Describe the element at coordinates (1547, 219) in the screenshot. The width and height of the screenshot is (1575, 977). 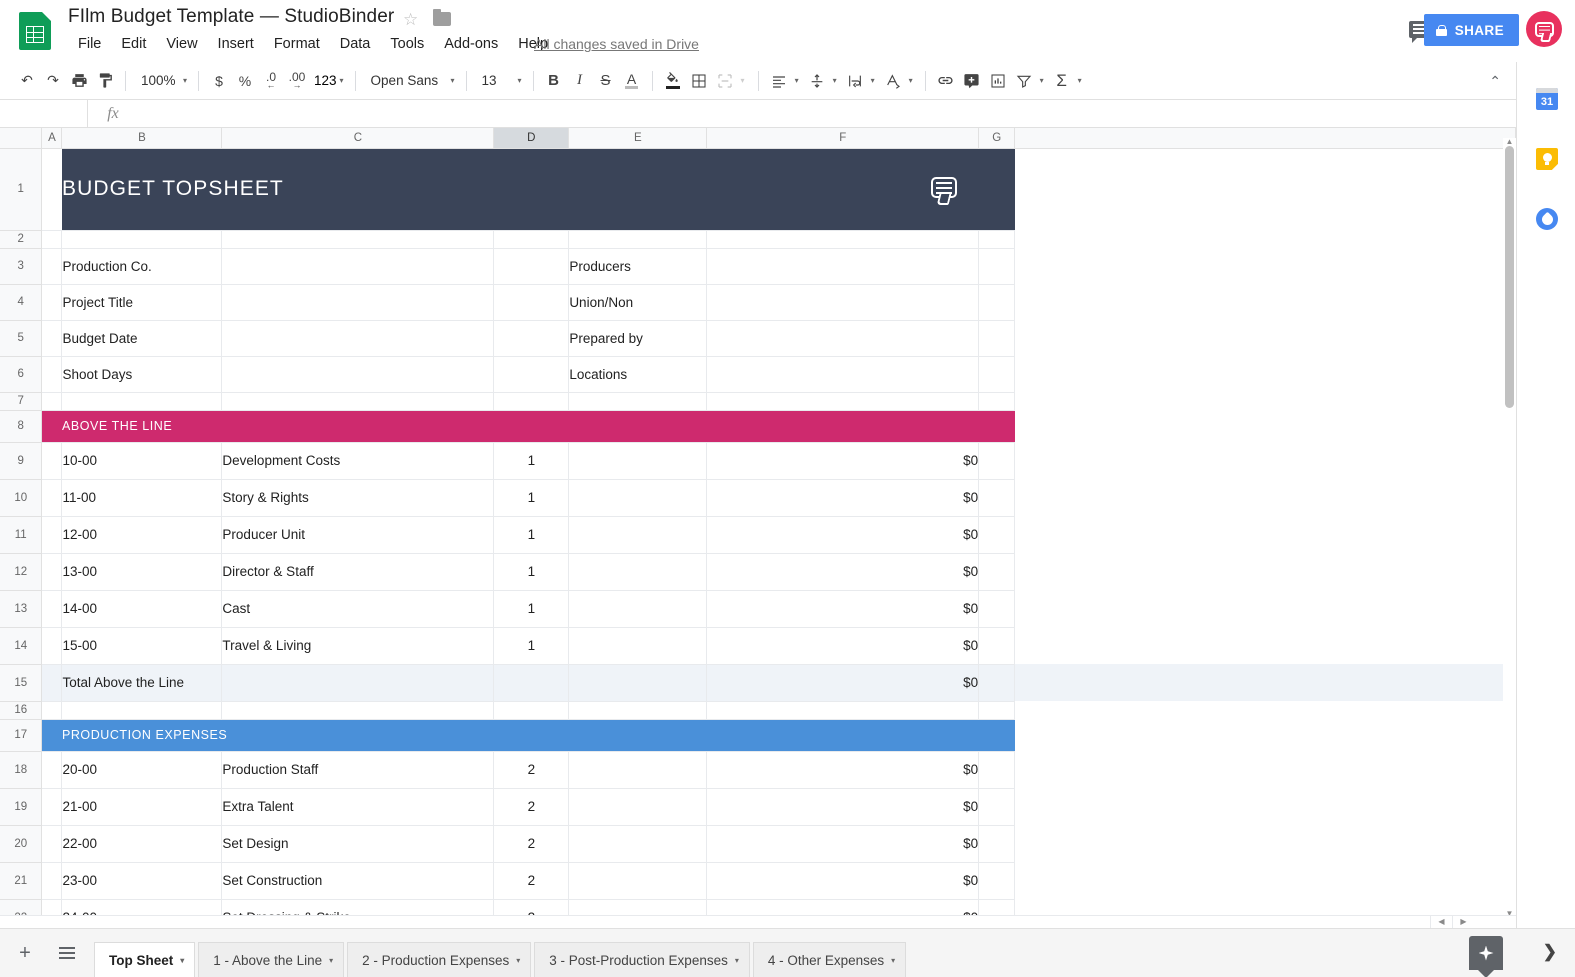
I see `google-tasks-icon` at that location.